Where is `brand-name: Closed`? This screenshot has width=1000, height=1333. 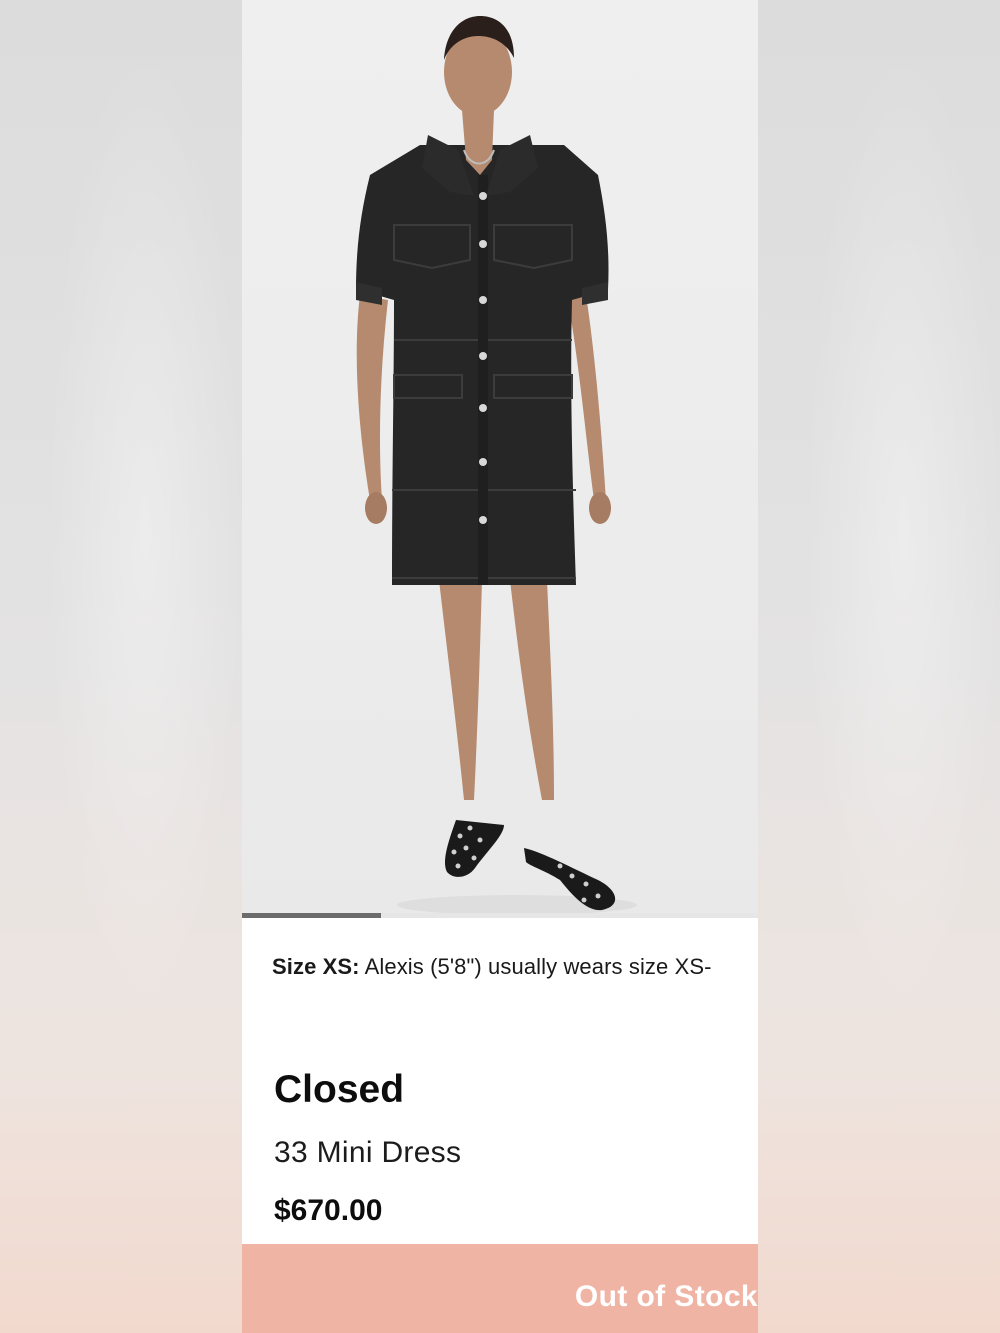 brand-name: Closed is located at coordinates (339, 1090).